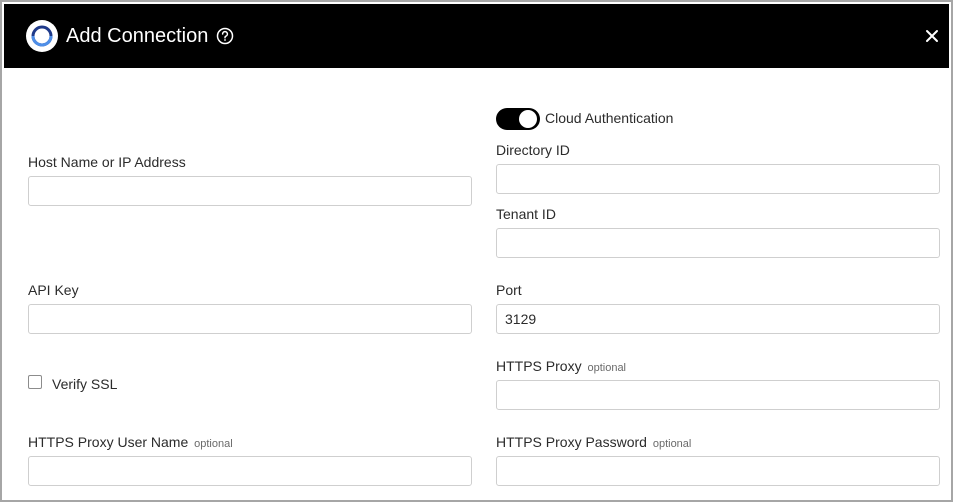 The image size is (953, 502). What do you see at coordinates (518, 119) in the screenshot?
I see `cloud-auth-toggle` at bounding box center [518, 119].